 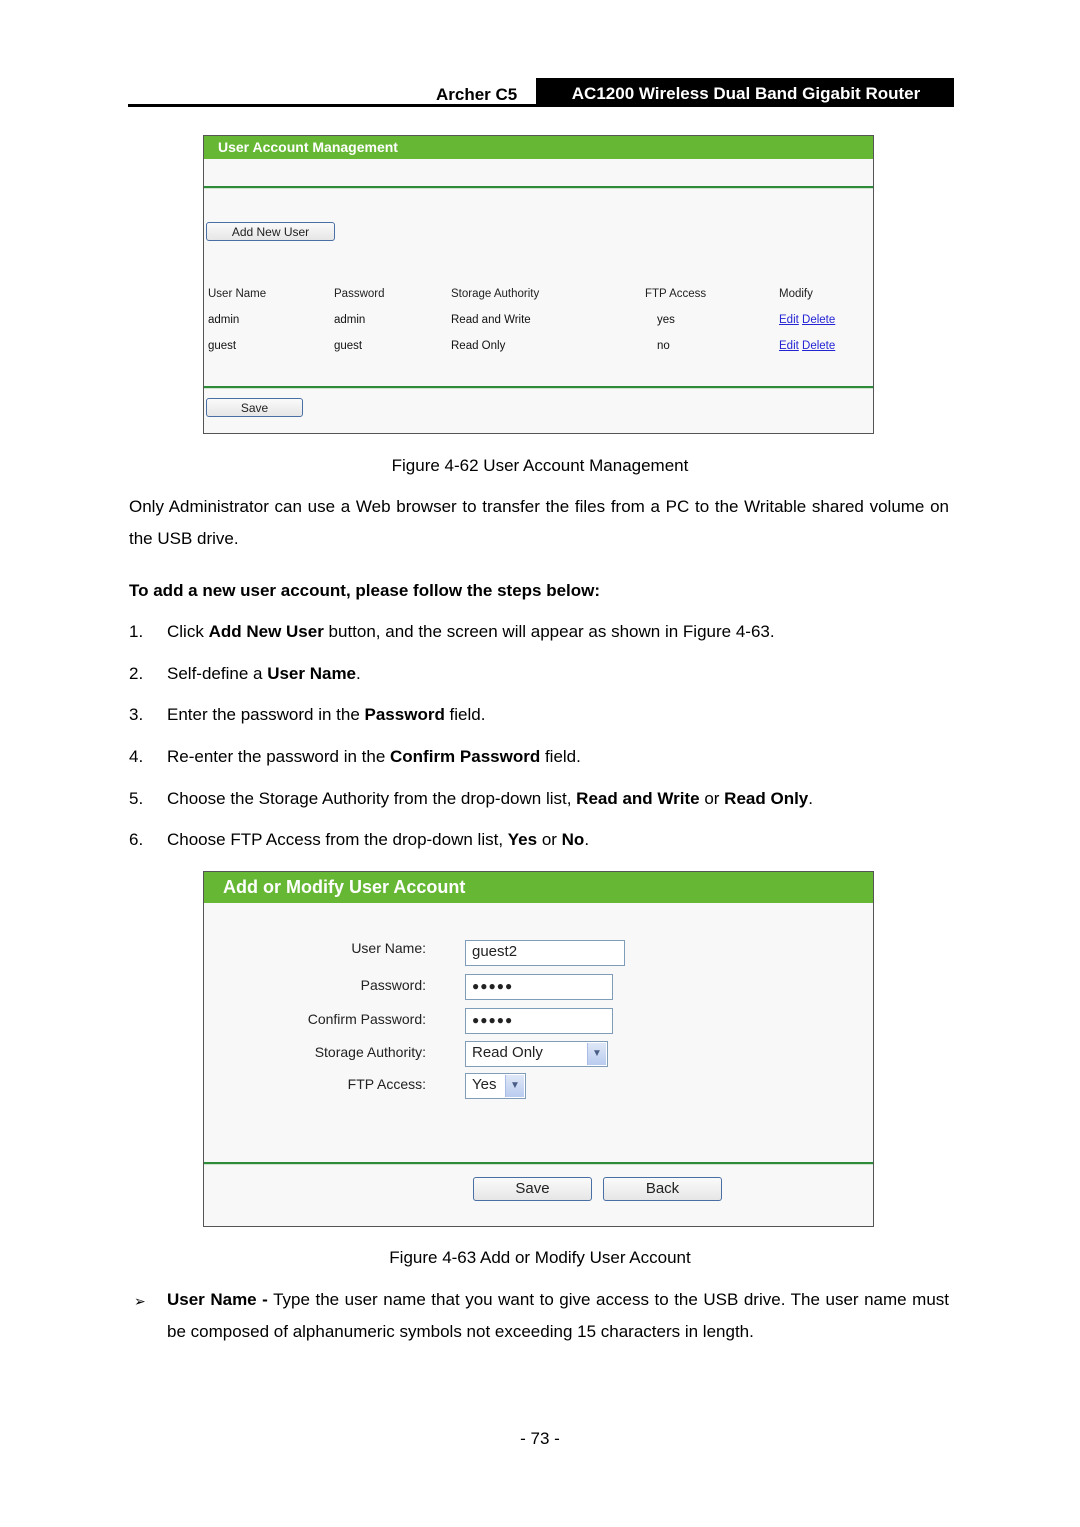 I want to click on panel-title: User Account Management, so click(x=538, y=147).